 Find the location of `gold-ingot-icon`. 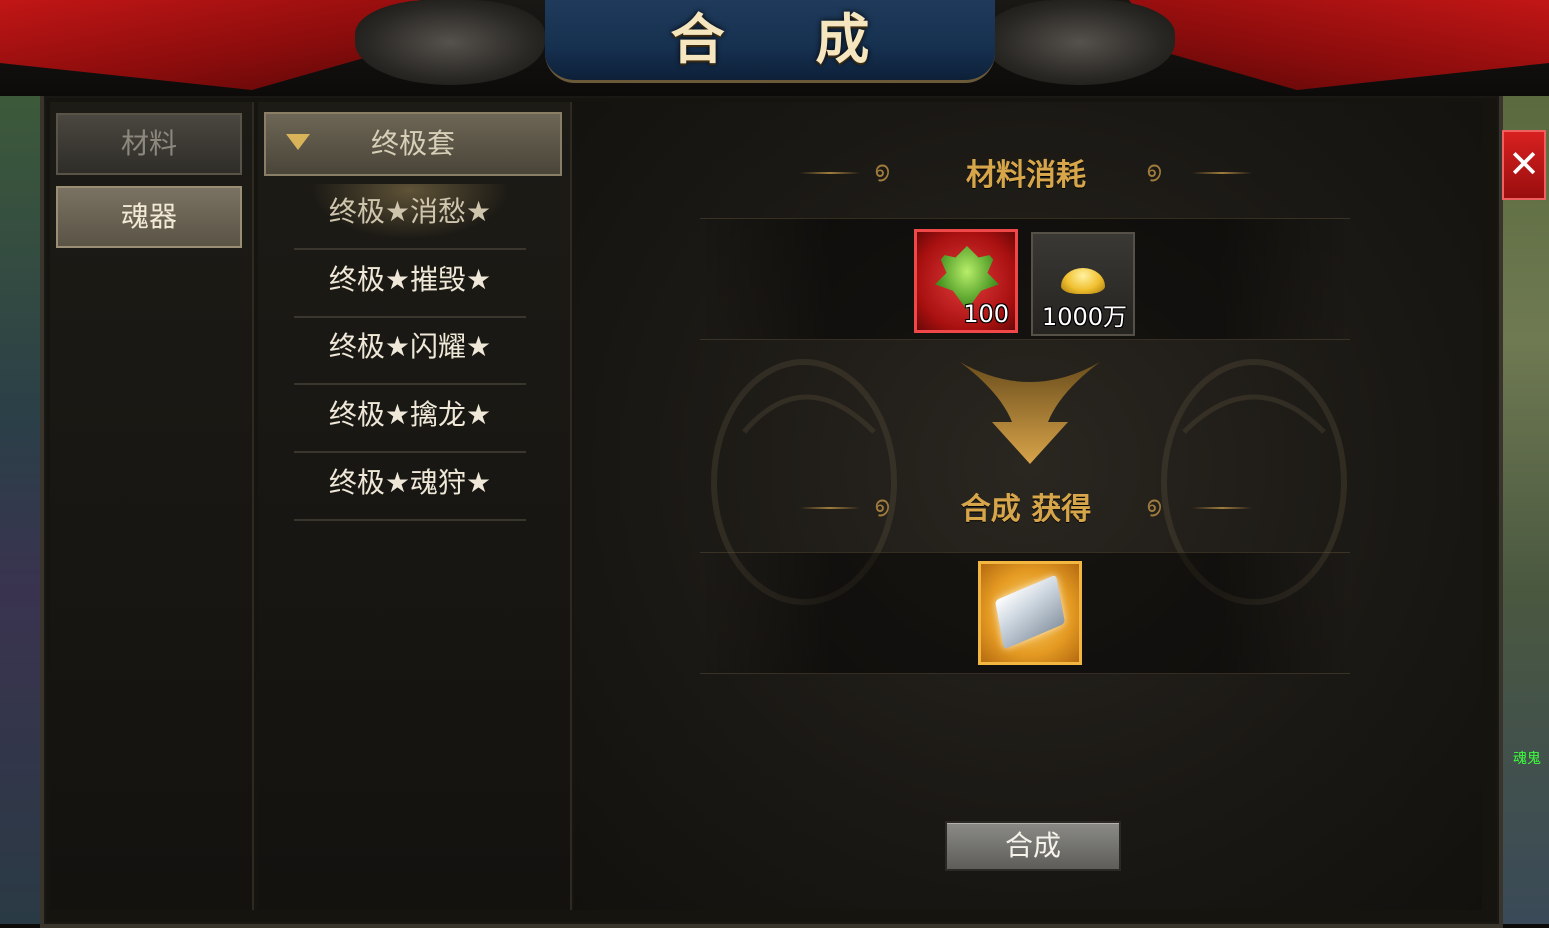

gold-ingot-icon is located at coordinates (1083, 281).